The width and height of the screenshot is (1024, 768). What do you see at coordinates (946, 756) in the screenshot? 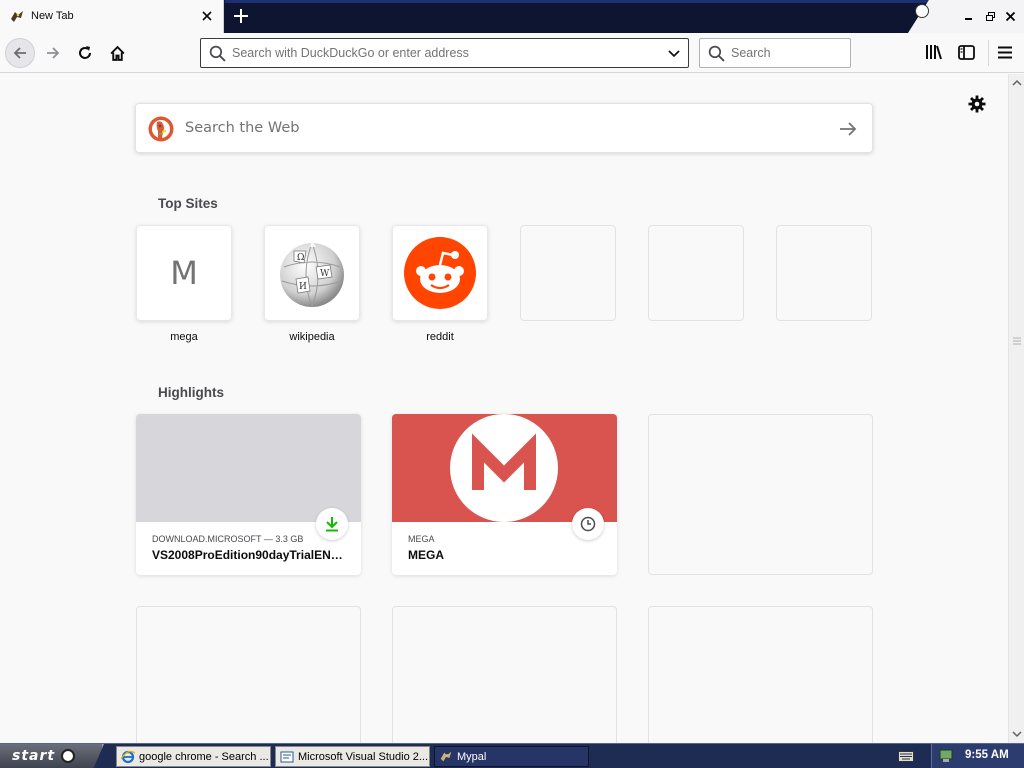
I see `network-icon` at bounding box center [946, 756].